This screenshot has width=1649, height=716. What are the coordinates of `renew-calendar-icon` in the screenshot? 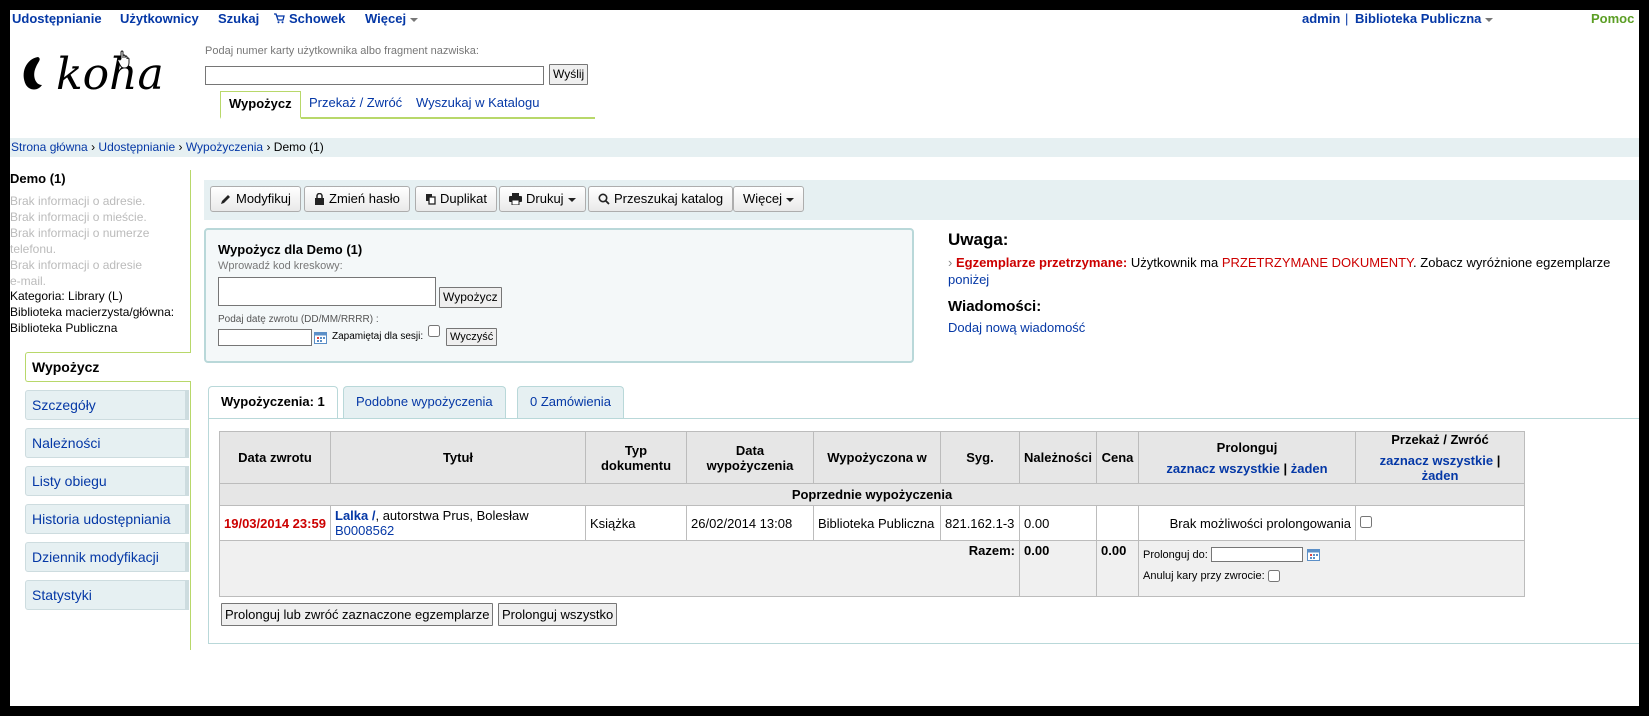 It's located at (1314, 554).